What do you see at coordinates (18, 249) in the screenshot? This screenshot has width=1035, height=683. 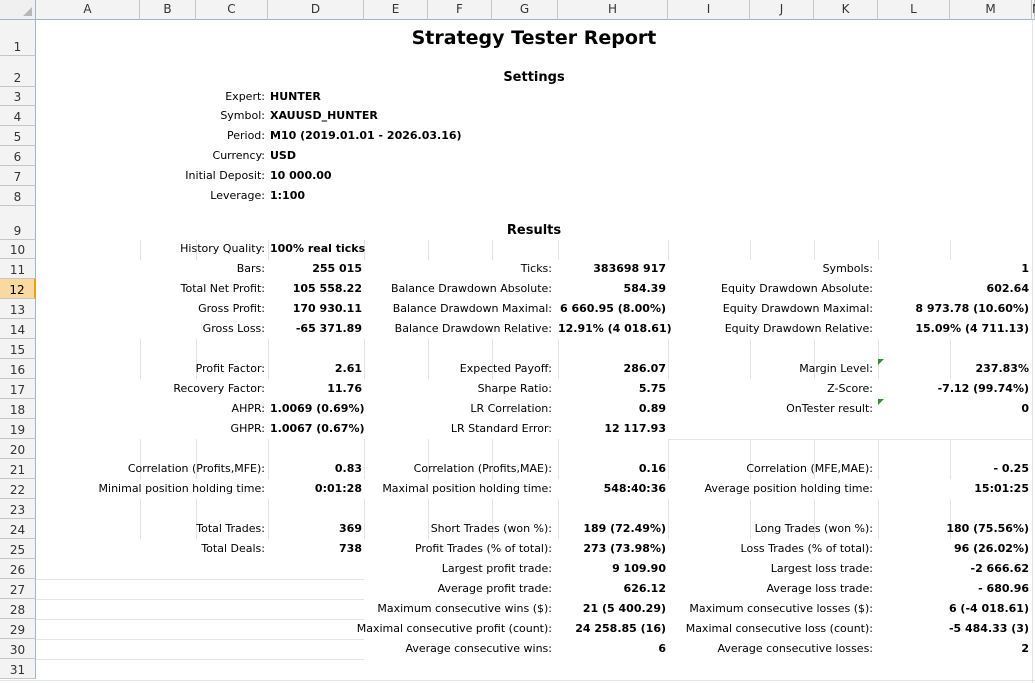 I see `row-header-10: 10` at bounding box center [18, 249].